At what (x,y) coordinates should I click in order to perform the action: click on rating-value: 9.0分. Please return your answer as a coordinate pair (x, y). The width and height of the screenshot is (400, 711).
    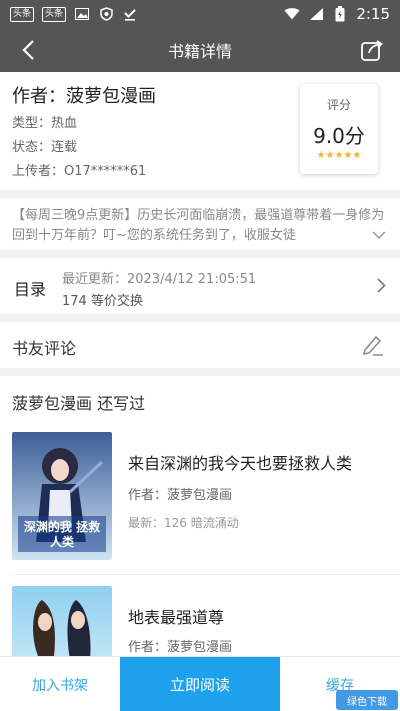
    Looking at the image, I should click on (339, 136).